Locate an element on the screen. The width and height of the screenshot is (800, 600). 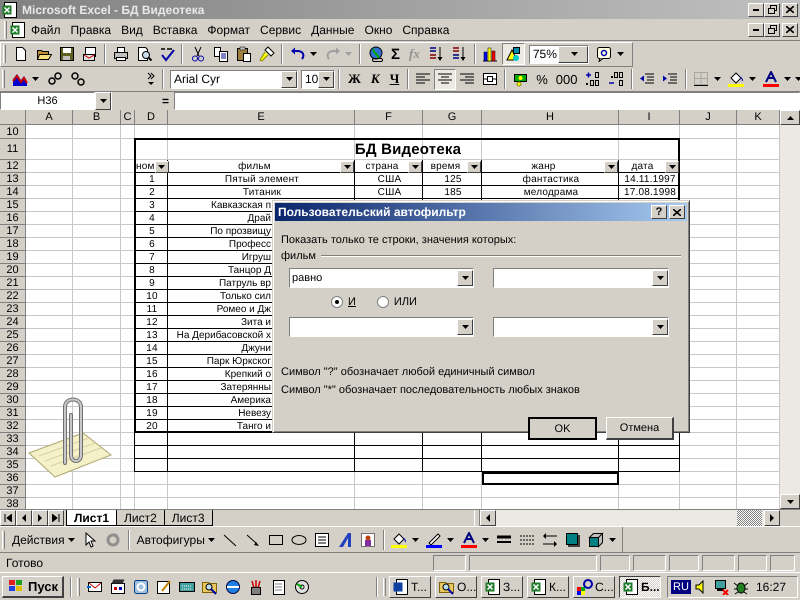
chart-icon is located at coordinates (490, 54).